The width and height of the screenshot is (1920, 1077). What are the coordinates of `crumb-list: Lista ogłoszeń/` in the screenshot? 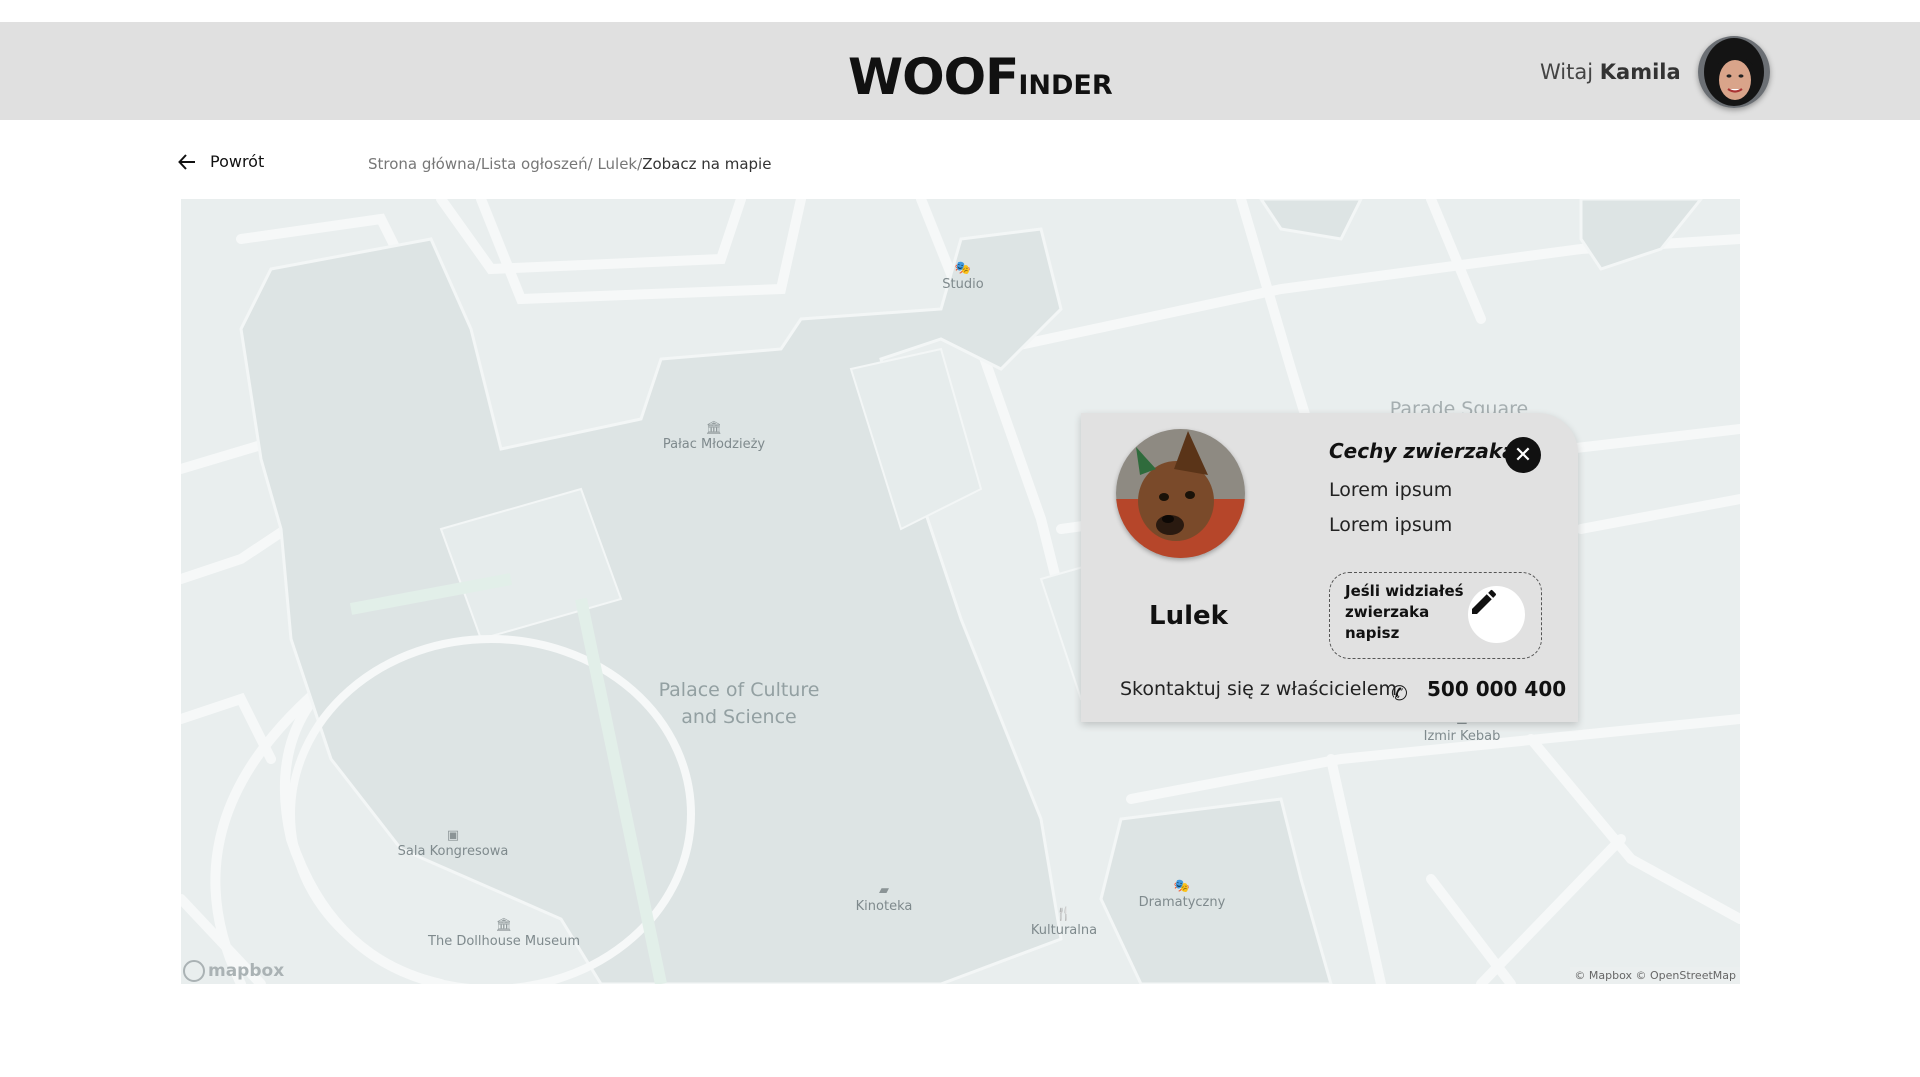 It's located at (537, 164).